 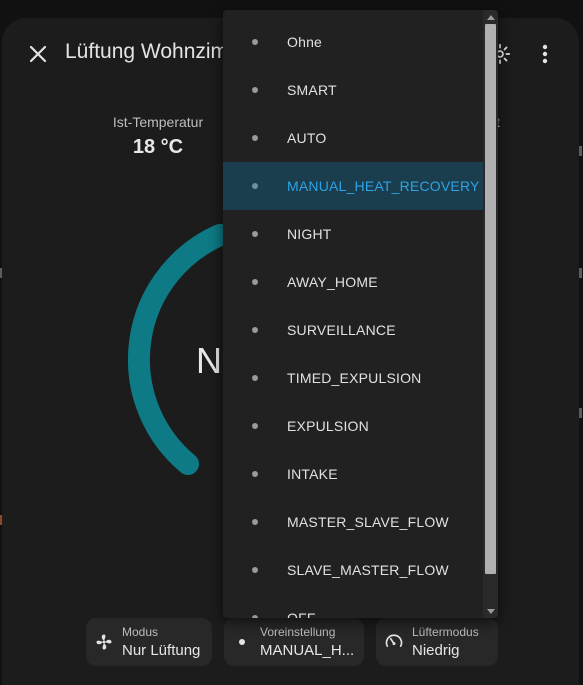 What do you see at coordinates (353, 138) in the screenshot?
I see `menu-item: AUTO` at bounding box center [353, 138].